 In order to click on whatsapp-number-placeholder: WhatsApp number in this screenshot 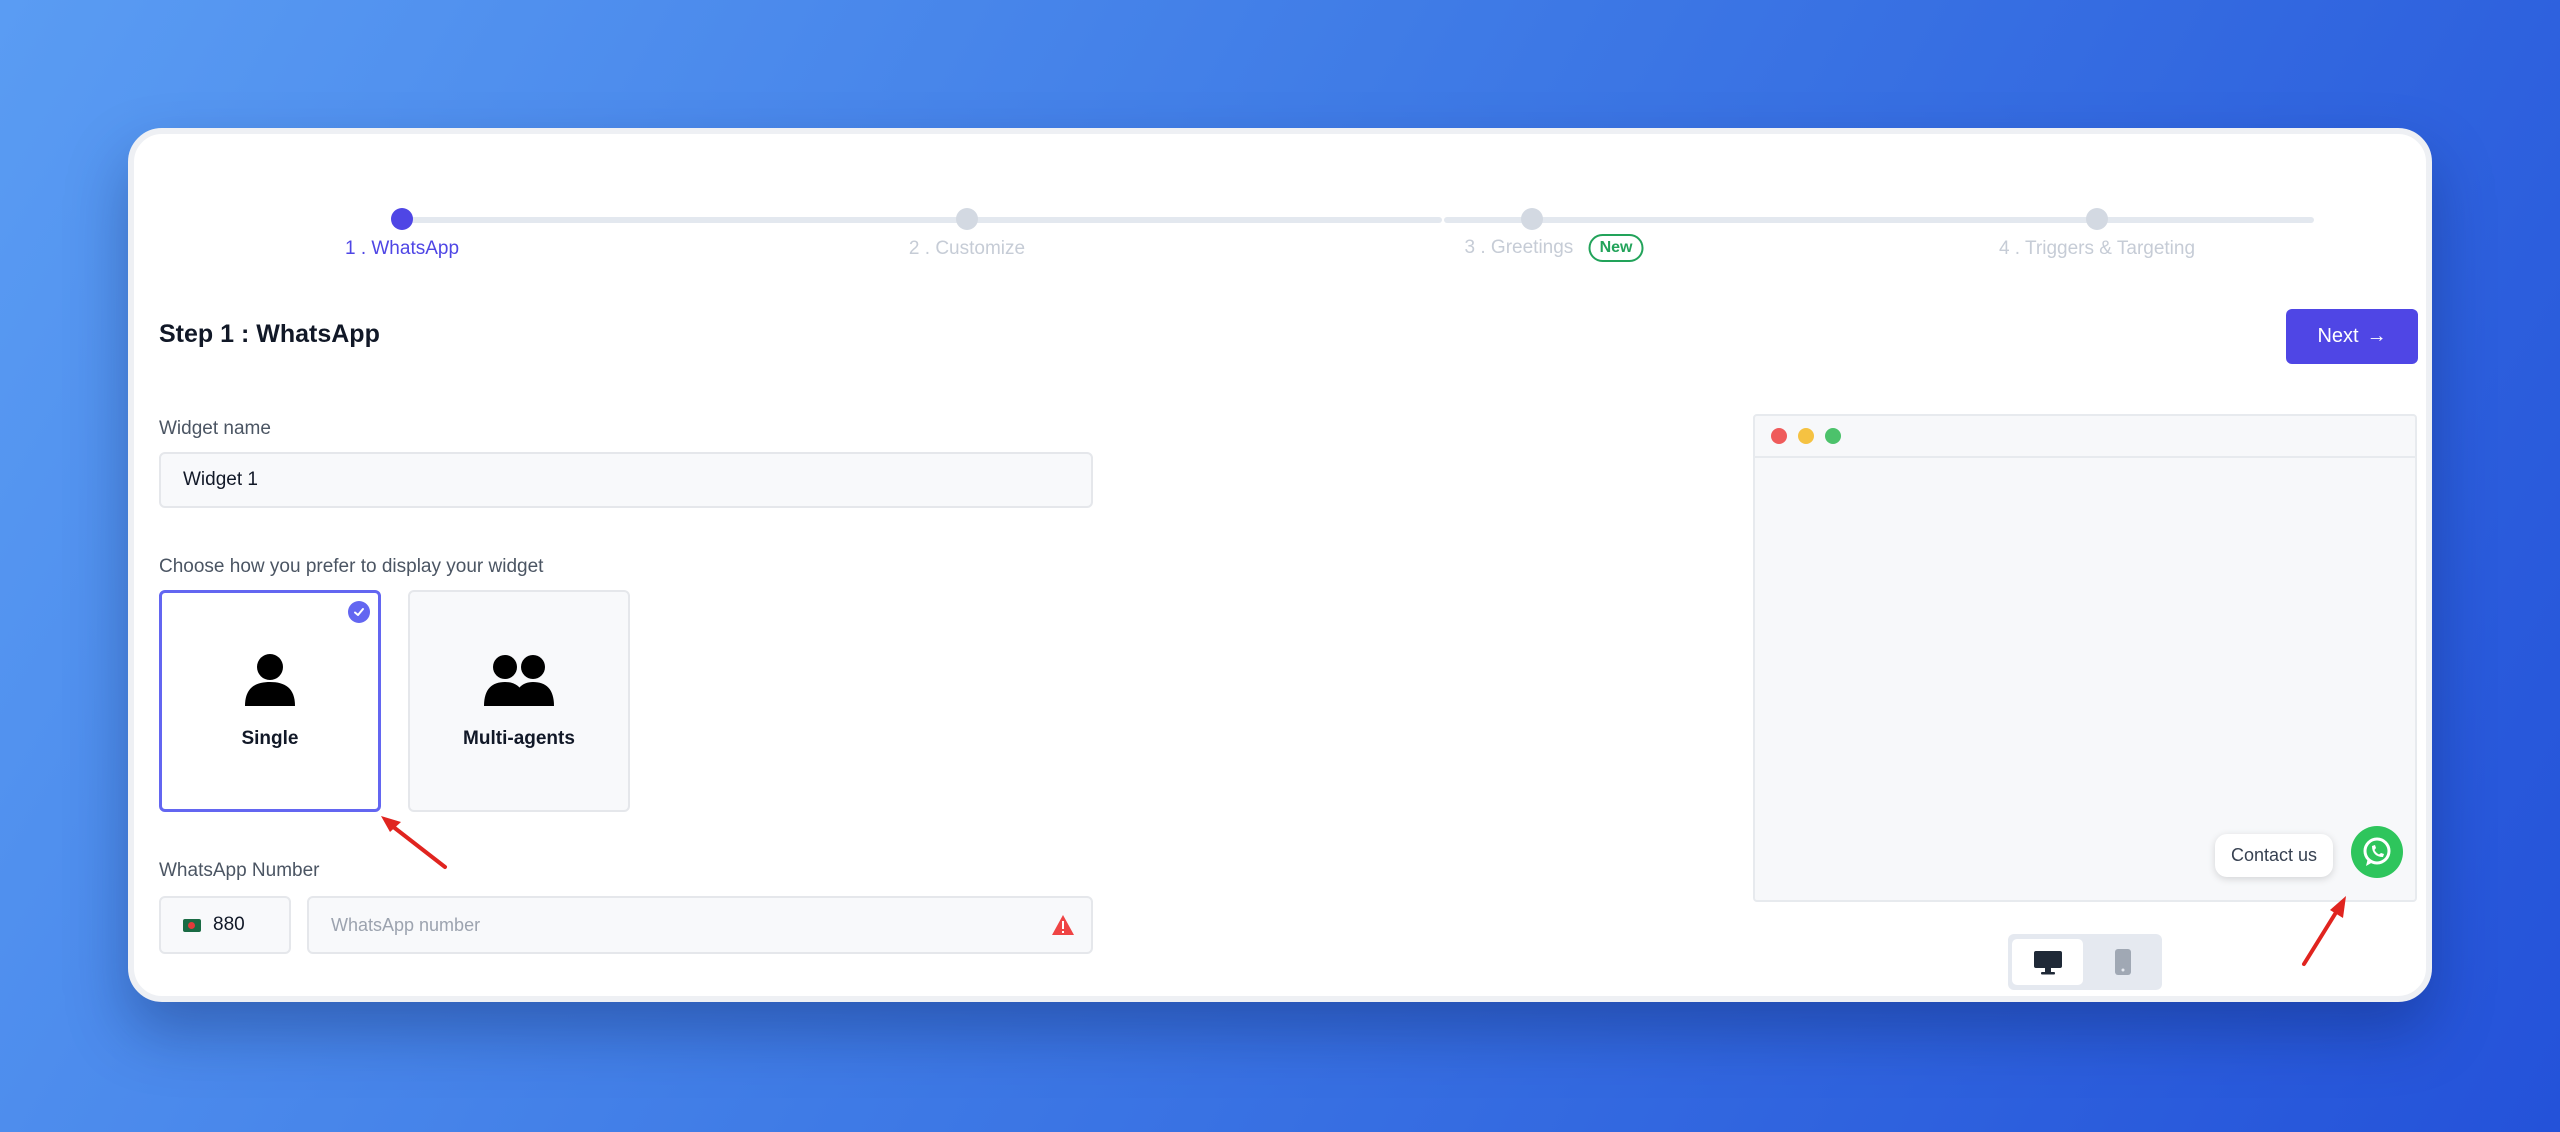, I will do `click(406, 924)`.